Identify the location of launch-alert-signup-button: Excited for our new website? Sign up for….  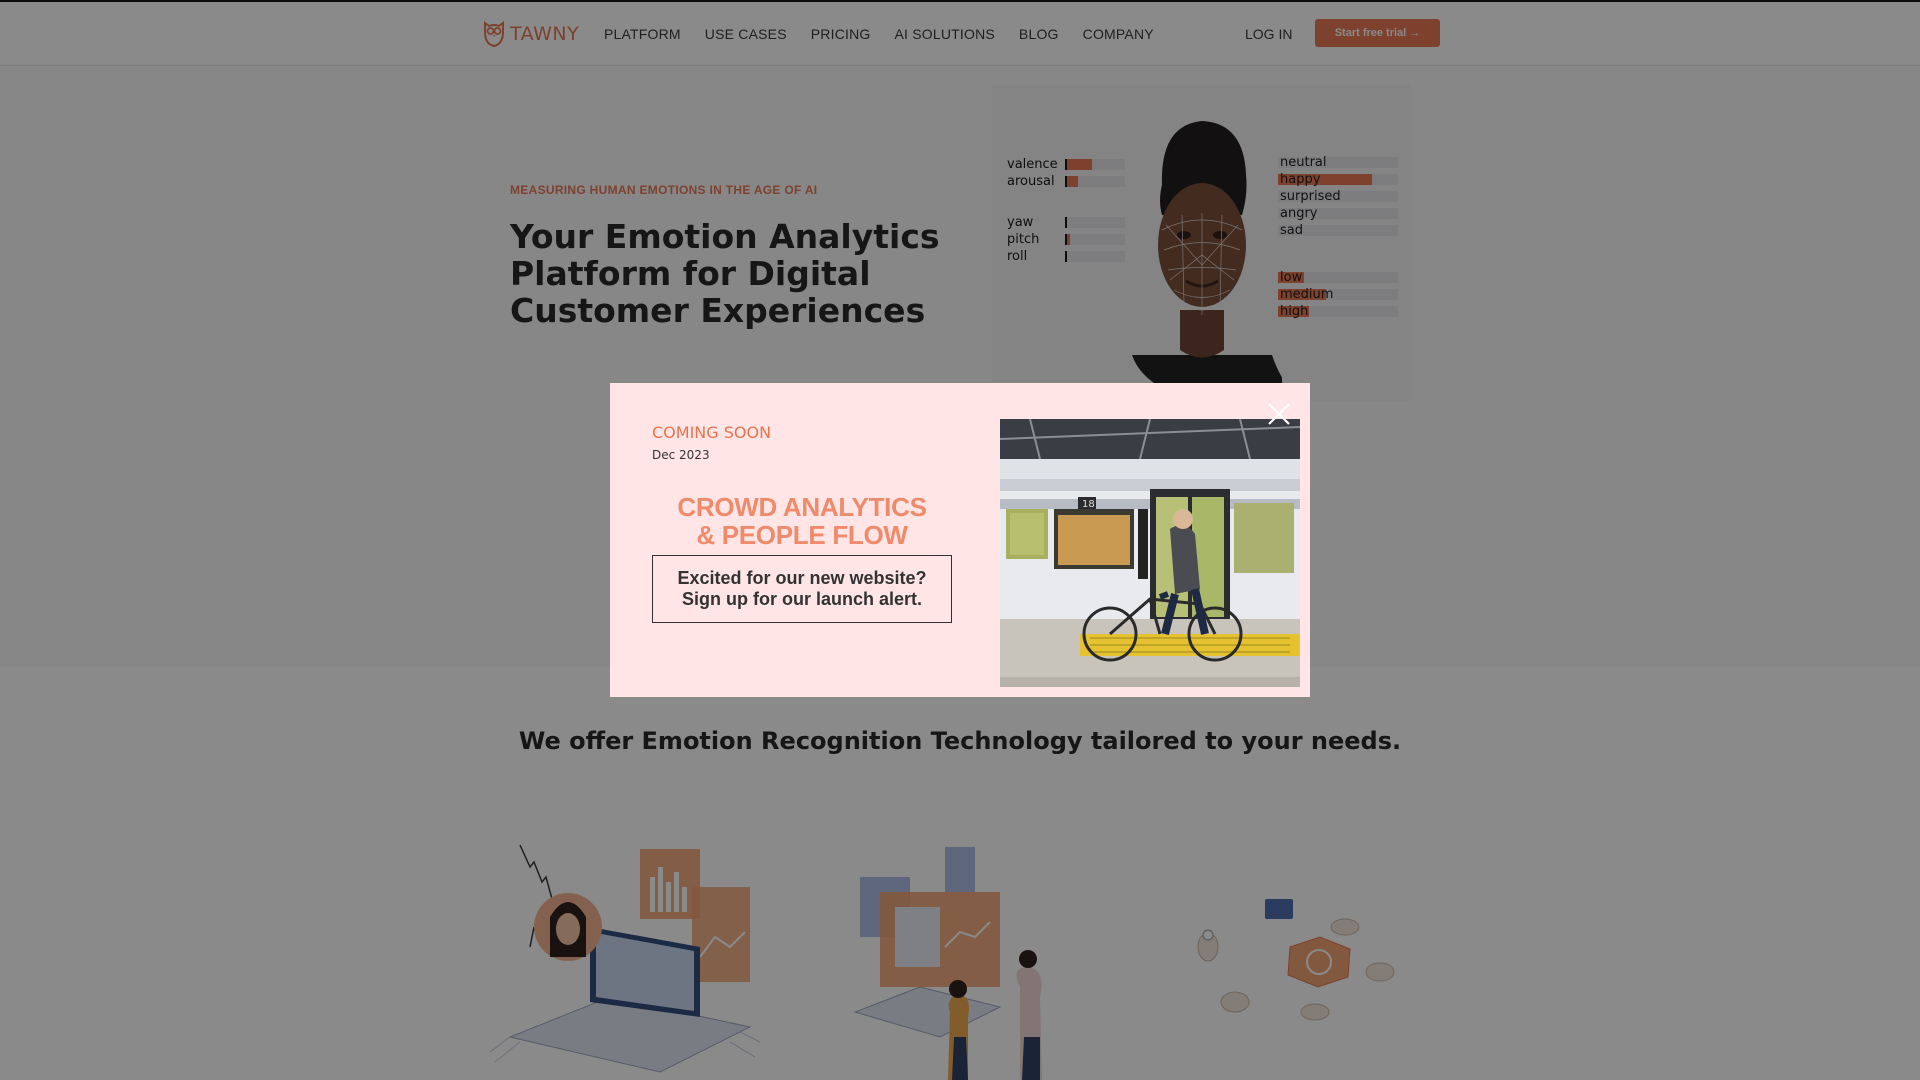
(802, 589).